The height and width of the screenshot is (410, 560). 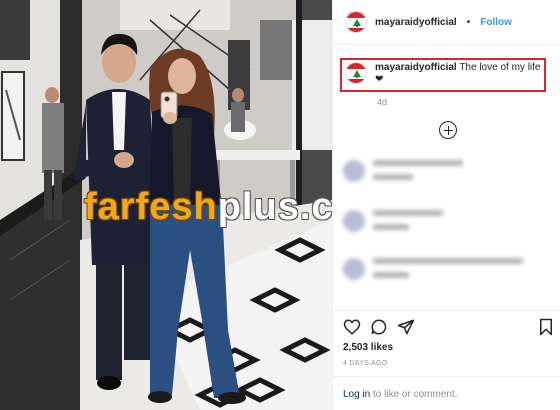 What do you see at coordinates (406, 327) in the screenshot?
I see `share-icon` at bounding box center [406, 327].